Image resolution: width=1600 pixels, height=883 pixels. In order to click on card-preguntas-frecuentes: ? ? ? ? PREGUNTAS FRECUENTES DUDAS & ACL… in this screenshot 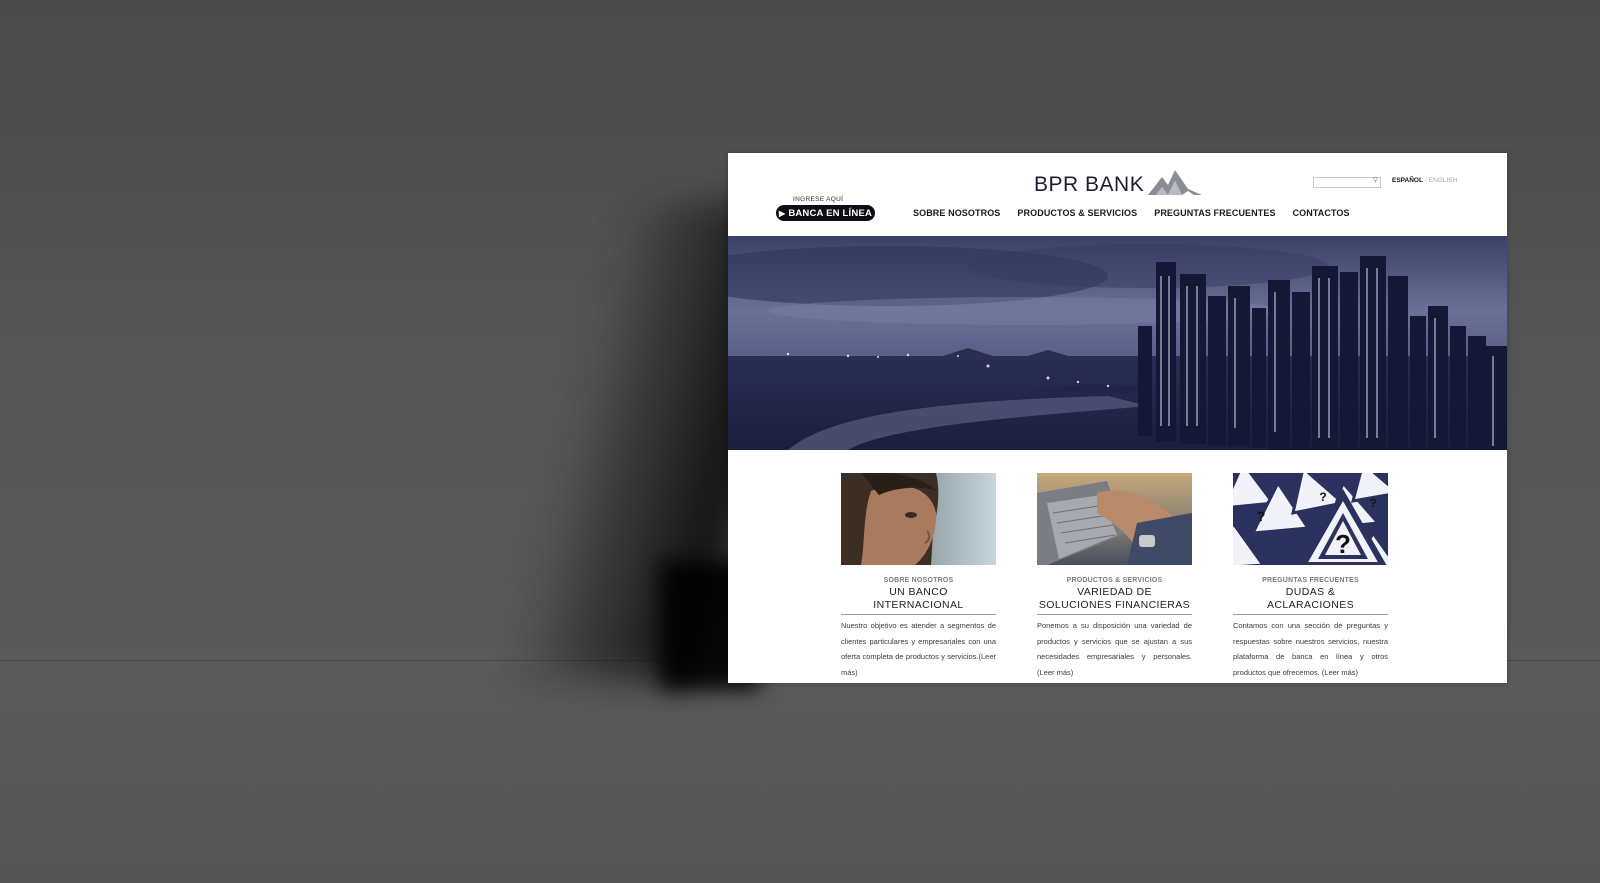, I will do `click(1310, 576)`.